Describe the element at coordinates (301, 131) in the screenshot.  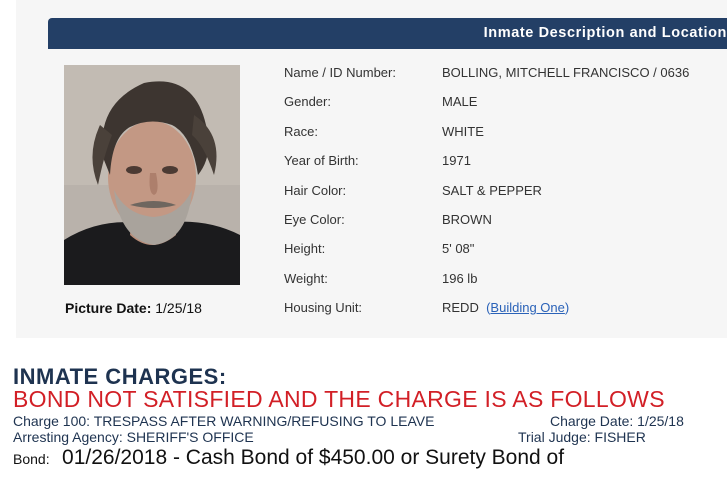
I see `detail-label: Race:` at that location.